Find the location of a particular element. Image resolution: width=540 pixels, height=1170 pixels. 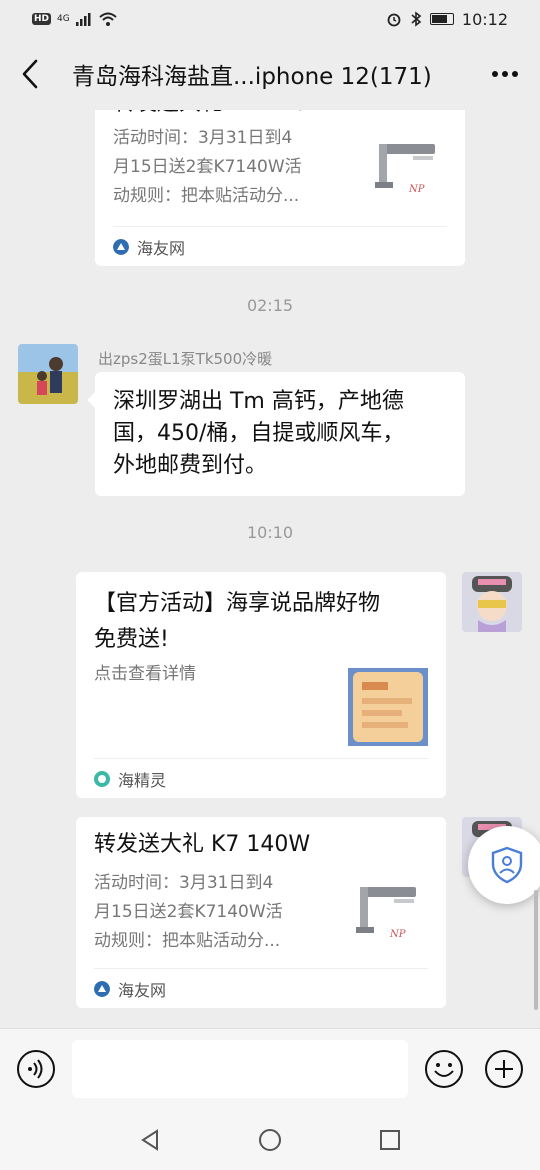

official-activity-card: 【官方活动】海享说品牌好物 免费送! 点击查看详情 海精灵 is located at coordinates (261, 685).